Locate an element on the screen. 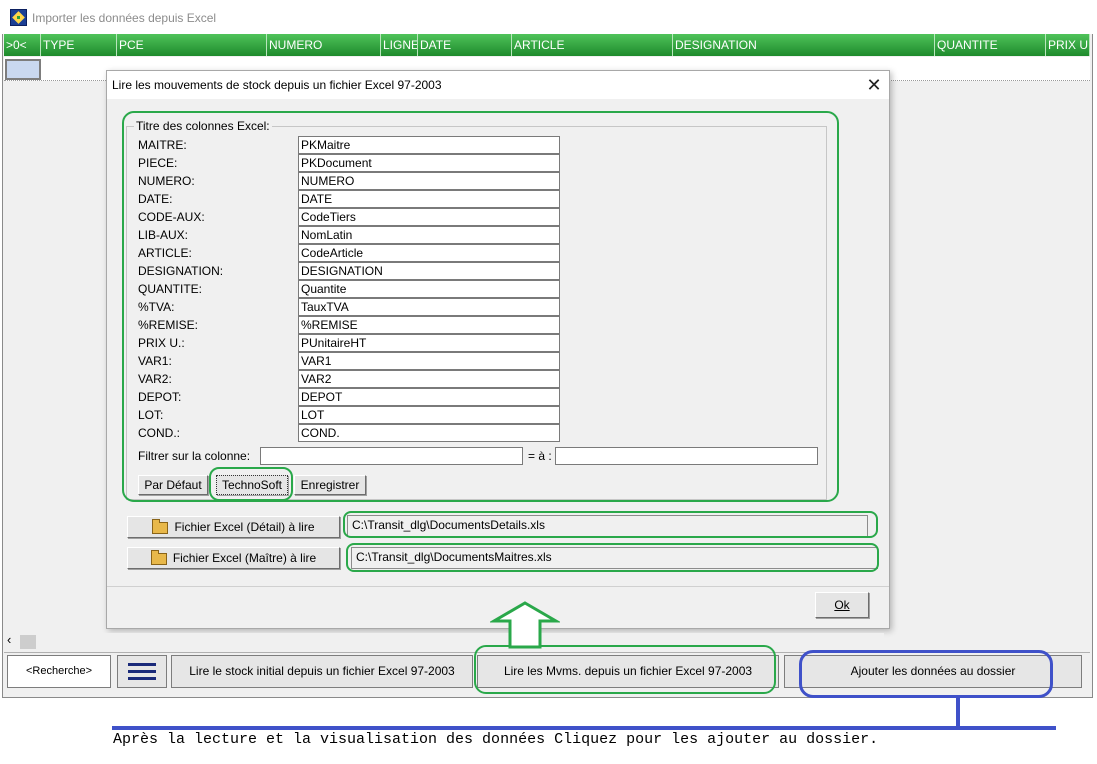  master-file-button: Fichier Excel (Maître) à lire is located at coordinates (233, 558).